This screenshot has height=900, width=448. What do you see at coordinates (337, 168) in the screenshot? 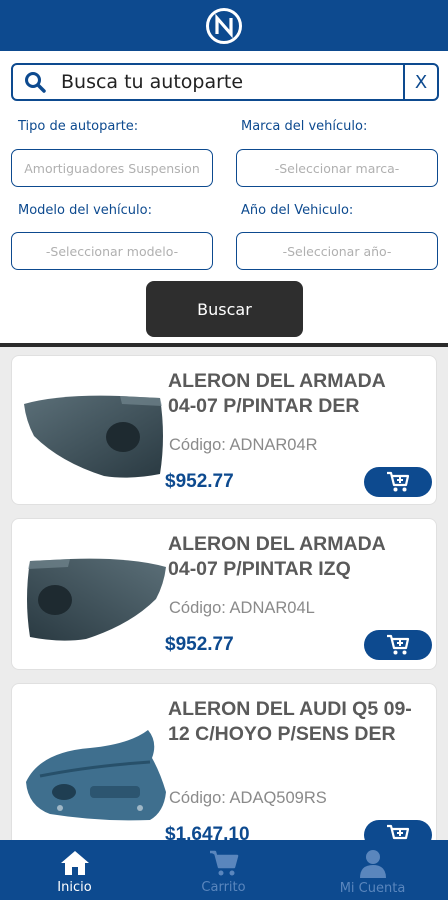
I see `brand-select: -Seleccionar marca-` at bounding box center [337, 168].